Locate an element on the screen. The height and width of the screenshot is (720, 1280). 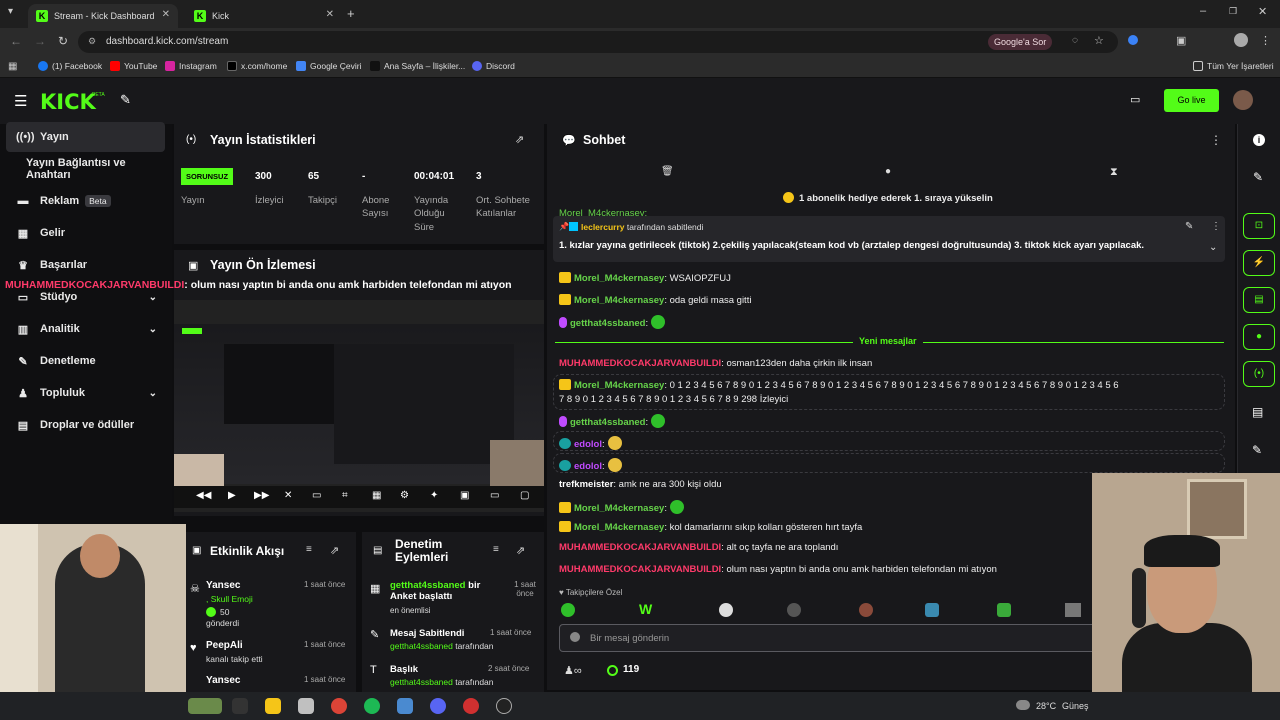
puzzle-icon: ▣ is located at coordinates (1181, 40).